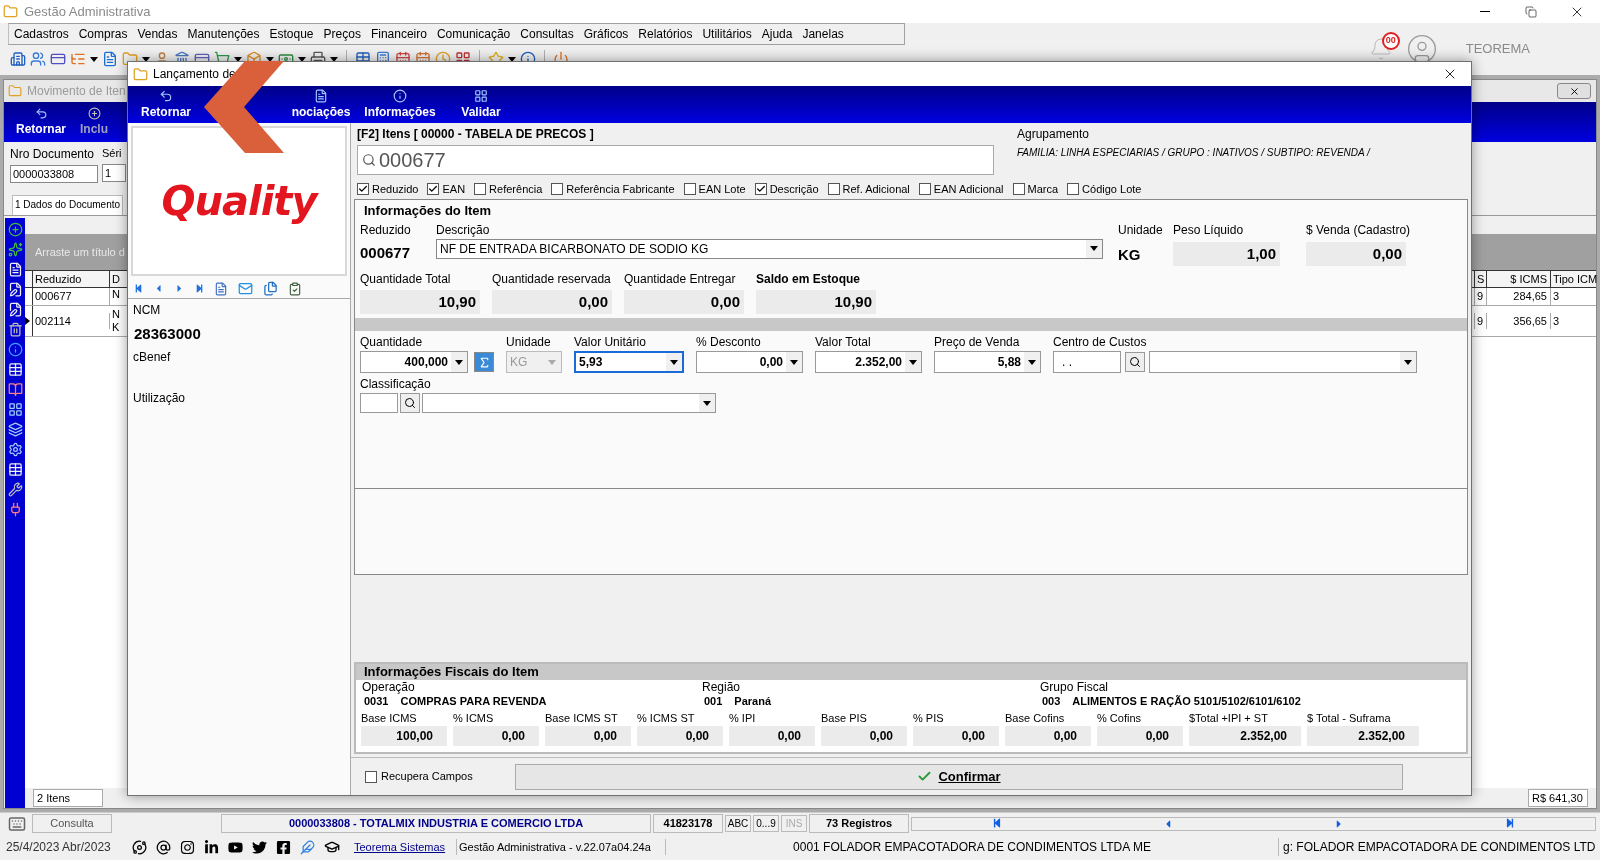  I want to click on graduation-cap-icon, so click(332, 847).